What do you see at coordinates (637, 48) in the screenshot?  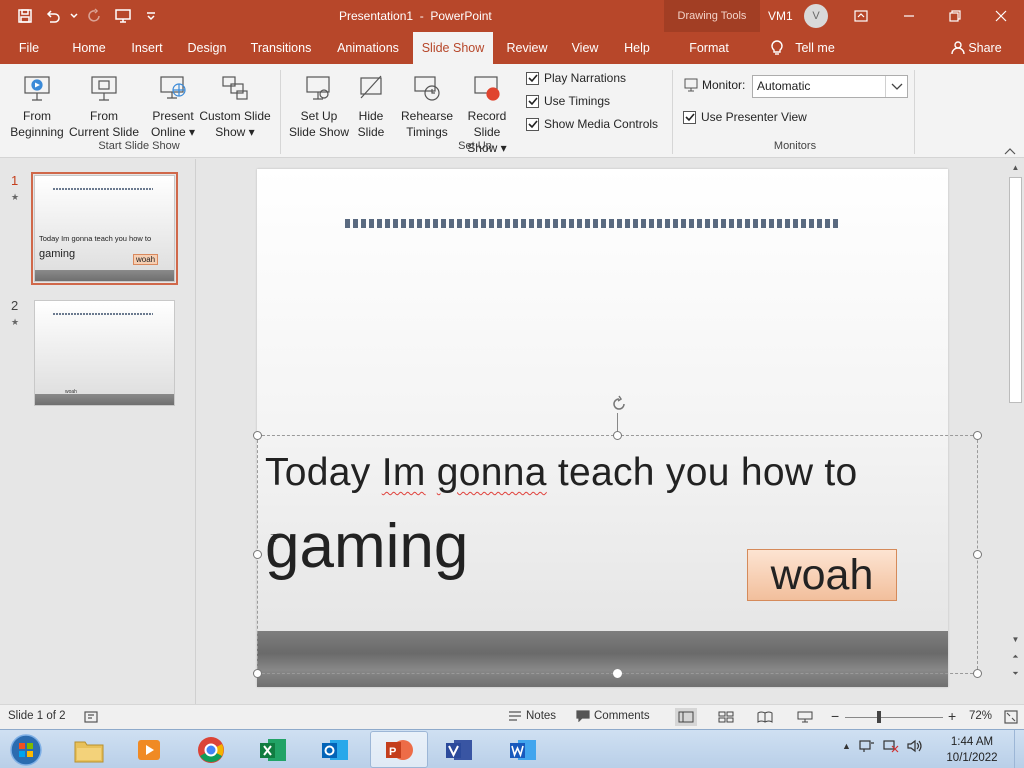 I see `tab-help: Help` at bounding box center [637, 48].